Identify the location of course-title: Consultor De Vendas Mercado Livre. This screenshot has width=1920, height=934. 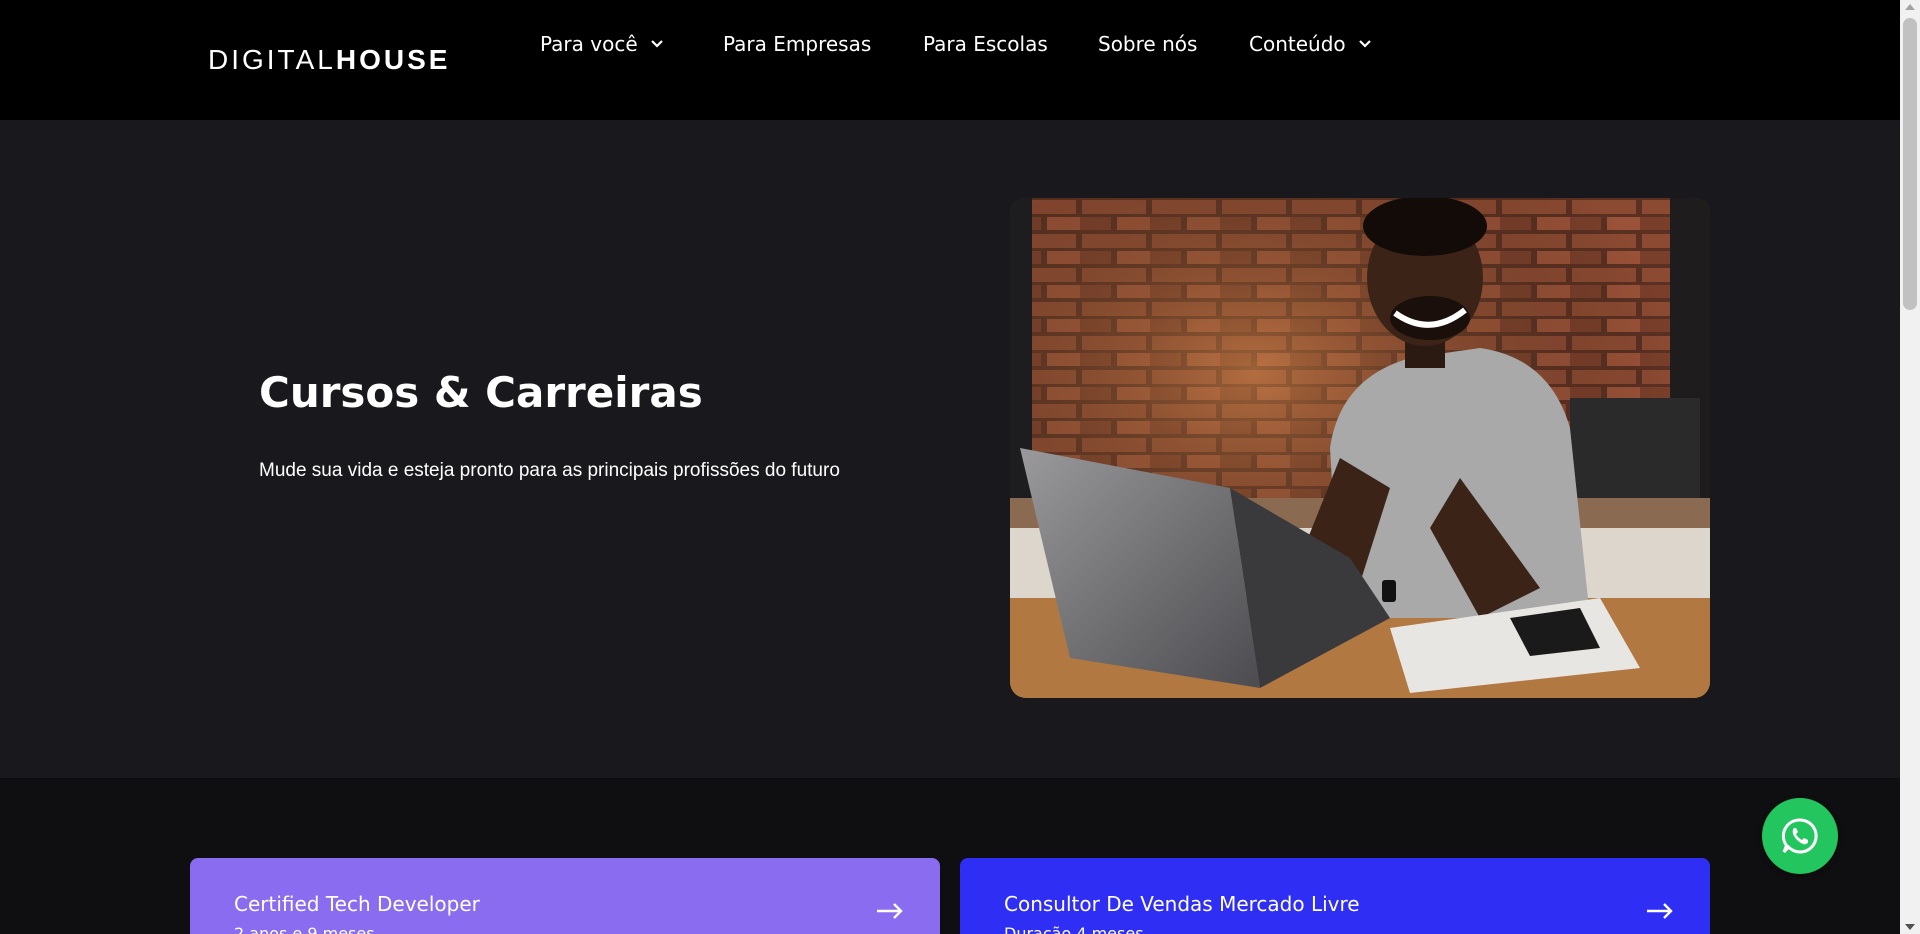
(1182, 904).